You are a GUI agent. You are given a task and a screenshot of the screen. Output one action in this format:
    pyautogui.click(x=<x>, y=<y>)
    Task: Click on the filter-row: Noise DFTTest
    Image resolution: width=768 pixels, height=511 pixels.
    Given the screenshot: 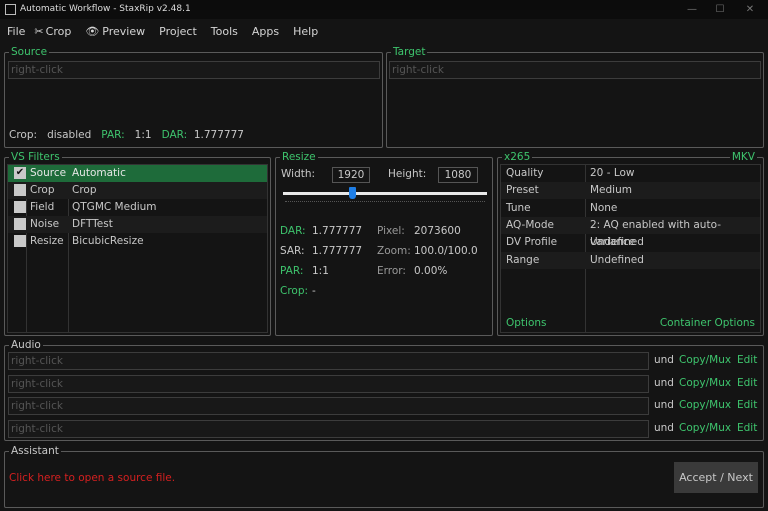 What is the action you would take?
    pyautogui.click(x=137, y=224)
    